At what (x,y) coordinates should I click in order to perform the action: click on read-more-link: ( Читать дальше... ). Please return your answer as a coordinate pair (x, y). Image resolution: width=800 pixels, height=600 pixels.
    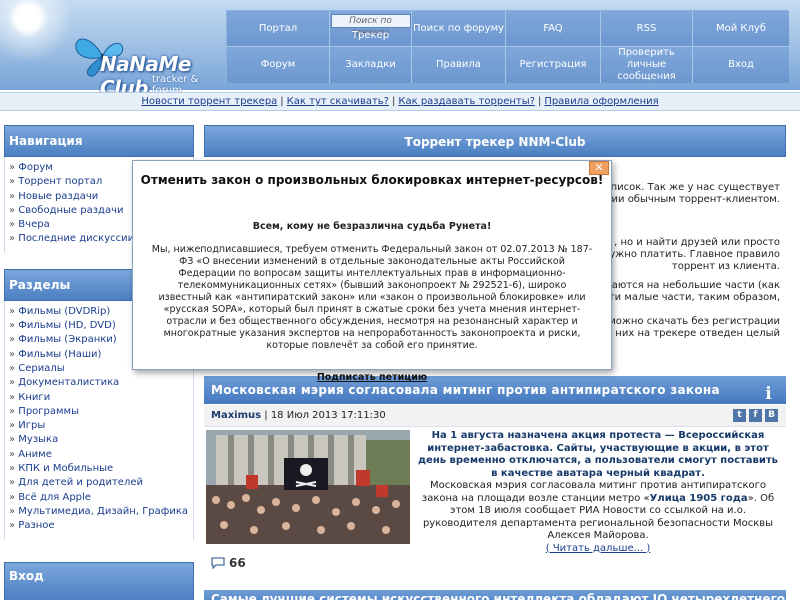
    Looking at the image, I should click on (598, 548).